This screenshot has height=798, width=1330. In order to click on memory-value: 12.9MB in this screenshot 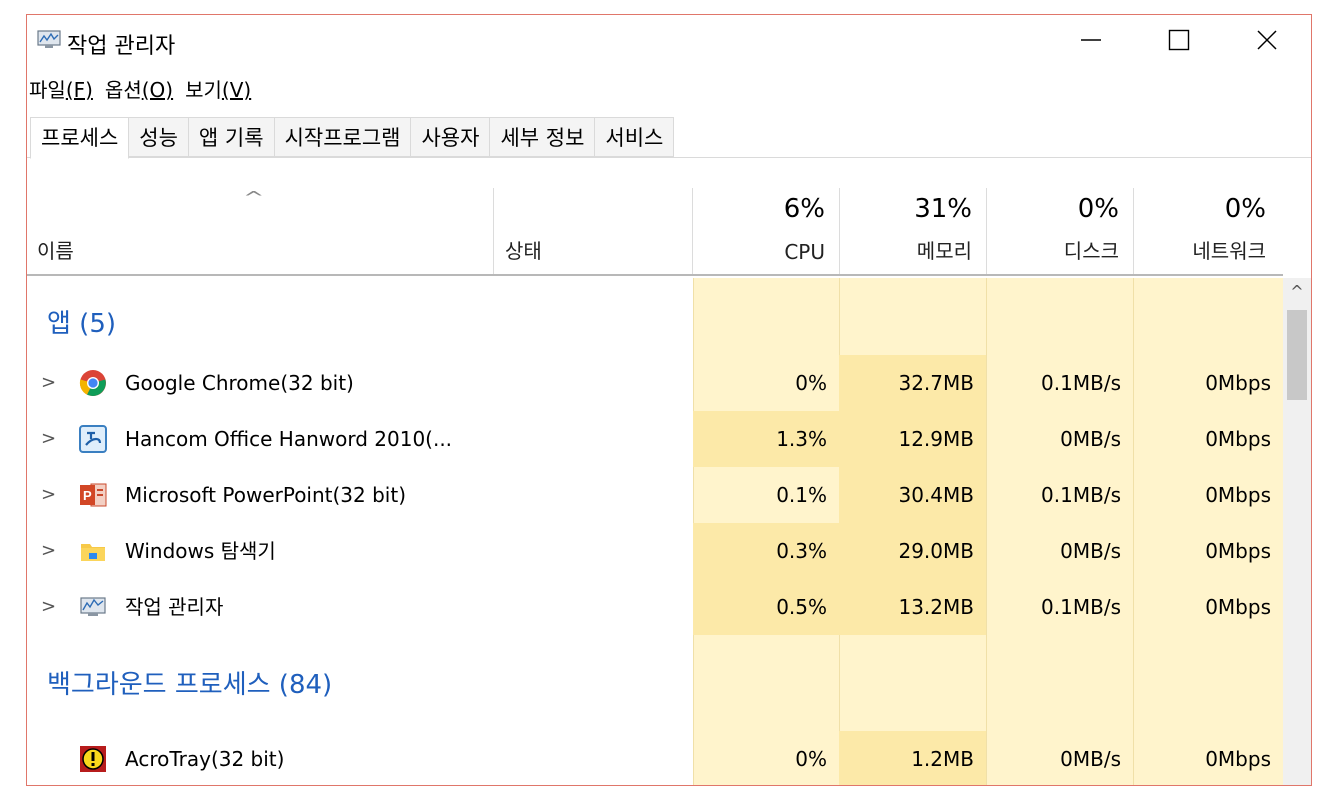, I will do `click(936, 439)`.